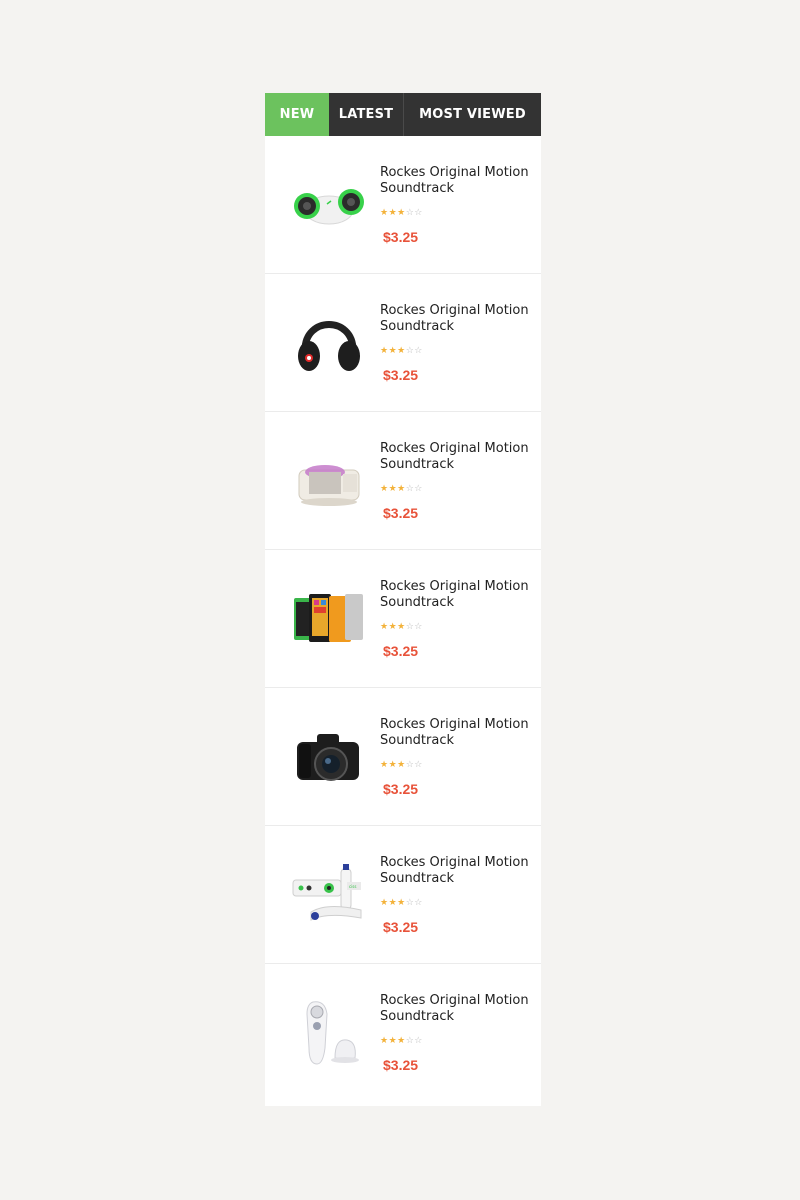  Describe the element at coordinates (329, 756) in the screenshot. I see `camera-image` at that location.